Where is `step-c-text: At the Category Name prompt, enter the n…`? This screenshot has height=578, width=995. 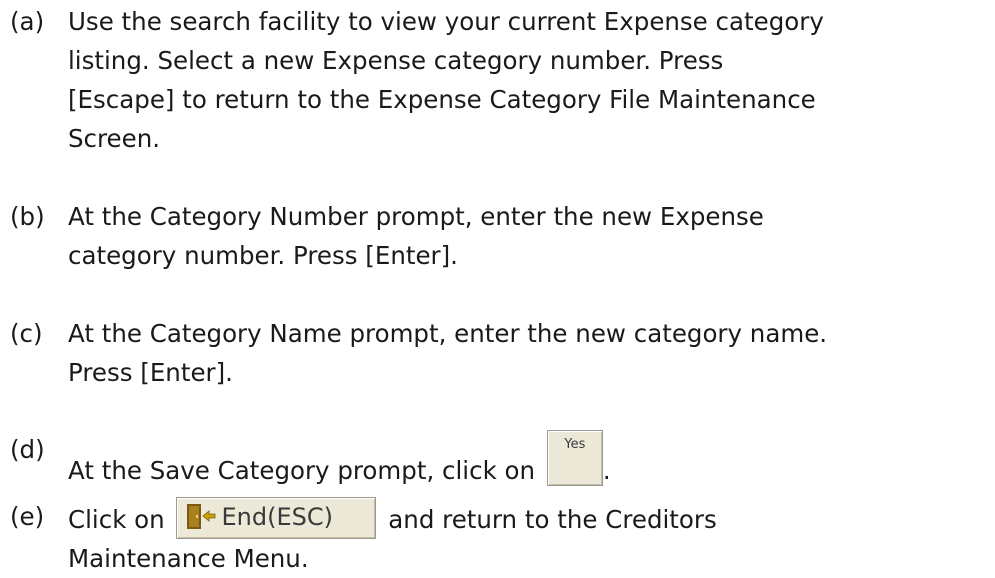 step-c-text: At the Category Name prompt, enter the n… is located at coordinates (526, 353).